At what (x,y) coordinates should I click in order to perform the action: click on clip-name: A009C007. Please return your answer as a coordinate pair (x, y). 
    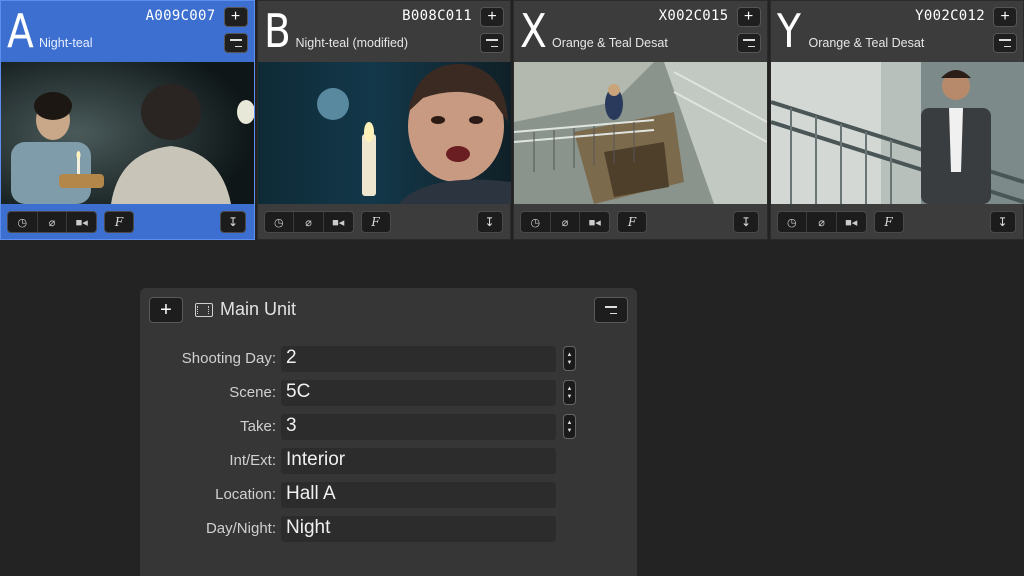
    Looking at the image, I should click on (180, 16).